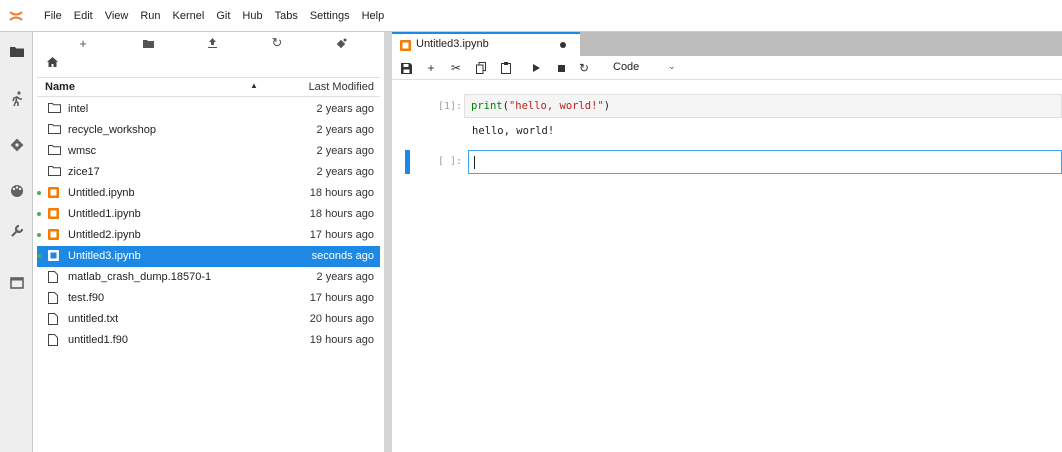 This screenshot has width=1062, height=452. What do you see at coordinates (16, 231) in the screenshot?
I see `wrench-icon` at bounding box center [16, 231].